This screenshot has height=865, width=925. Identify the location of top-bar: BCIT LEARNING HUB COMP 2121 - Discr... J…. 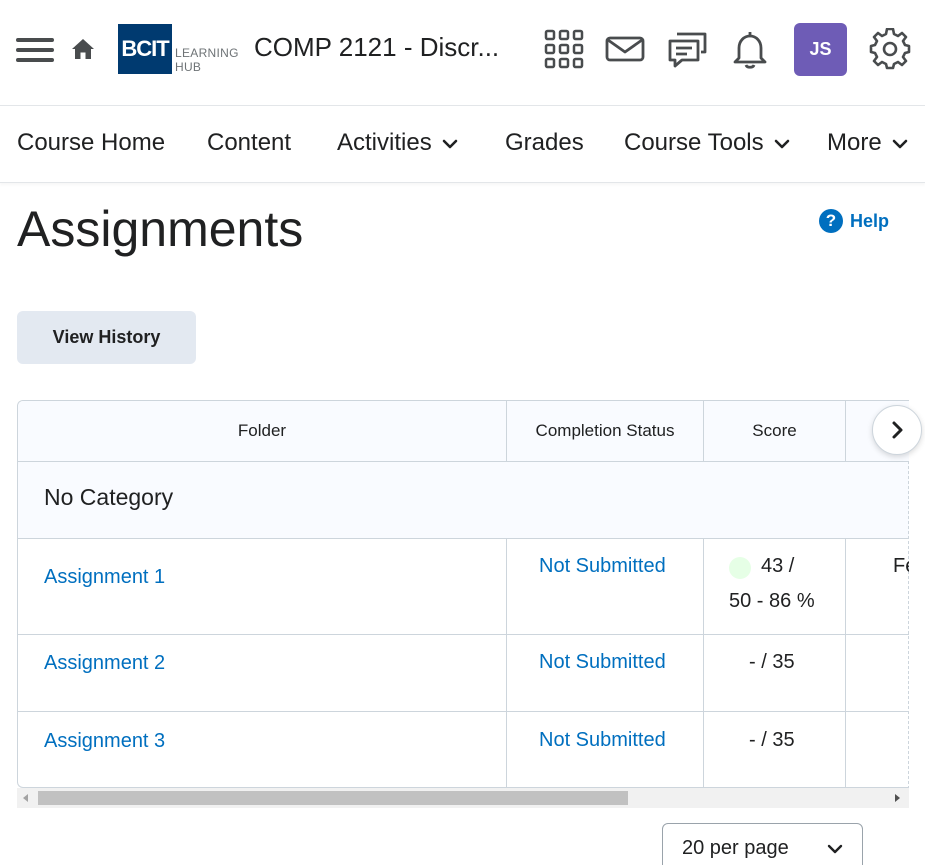
(462, 53).